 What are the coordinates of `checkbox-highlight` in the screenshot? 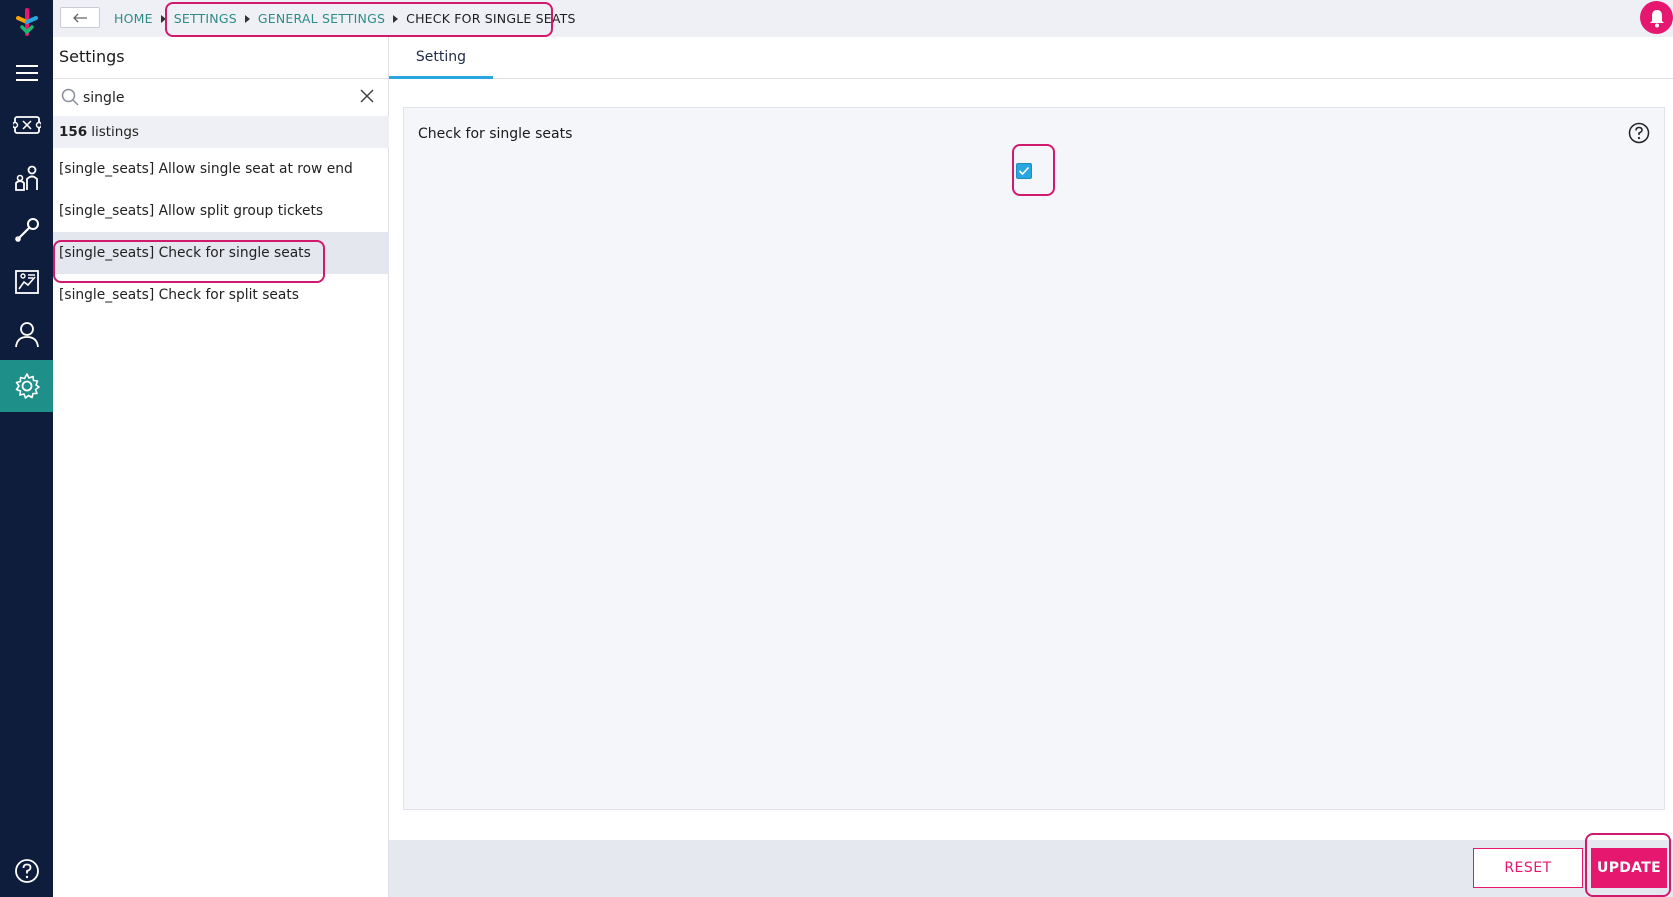 It's located at (1033, 170).